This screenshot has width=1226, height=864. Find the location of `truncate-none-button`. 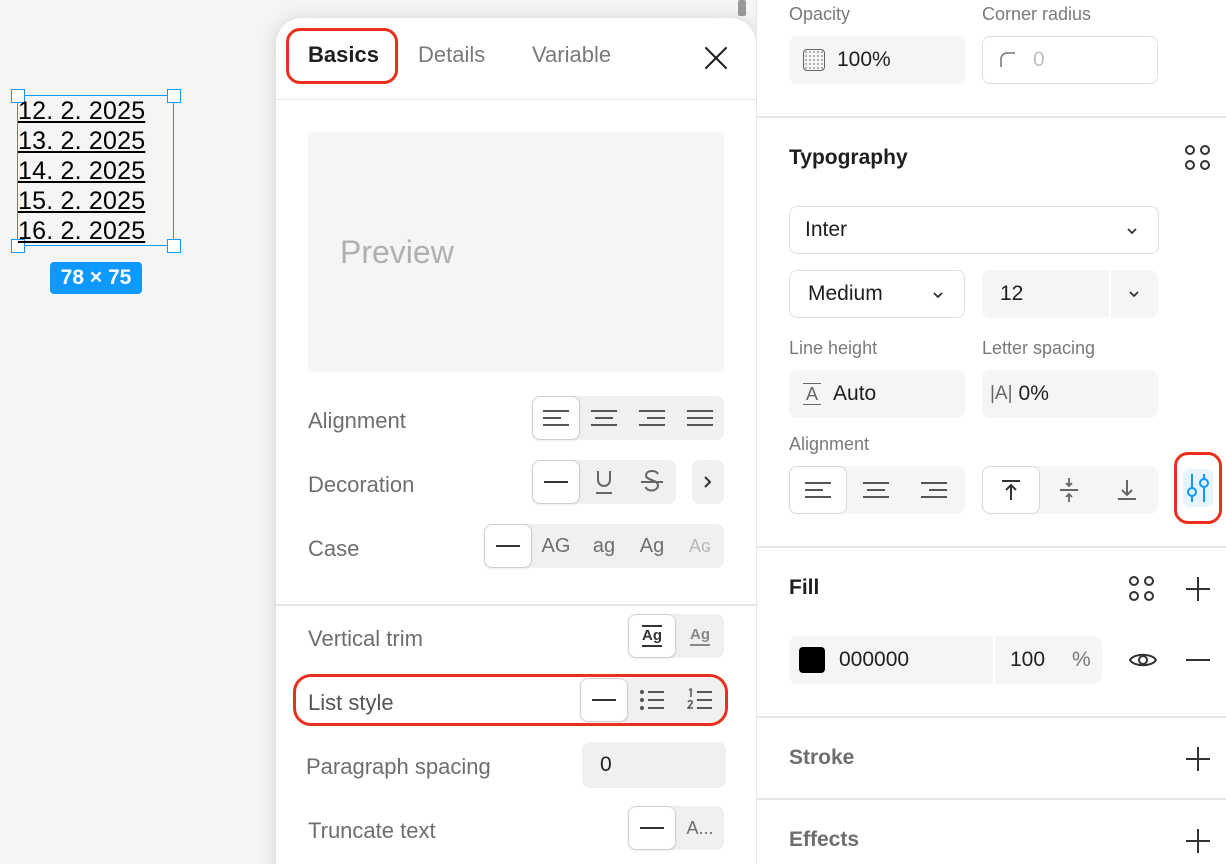

truncate-none-button is located at coordinates (652, 828).